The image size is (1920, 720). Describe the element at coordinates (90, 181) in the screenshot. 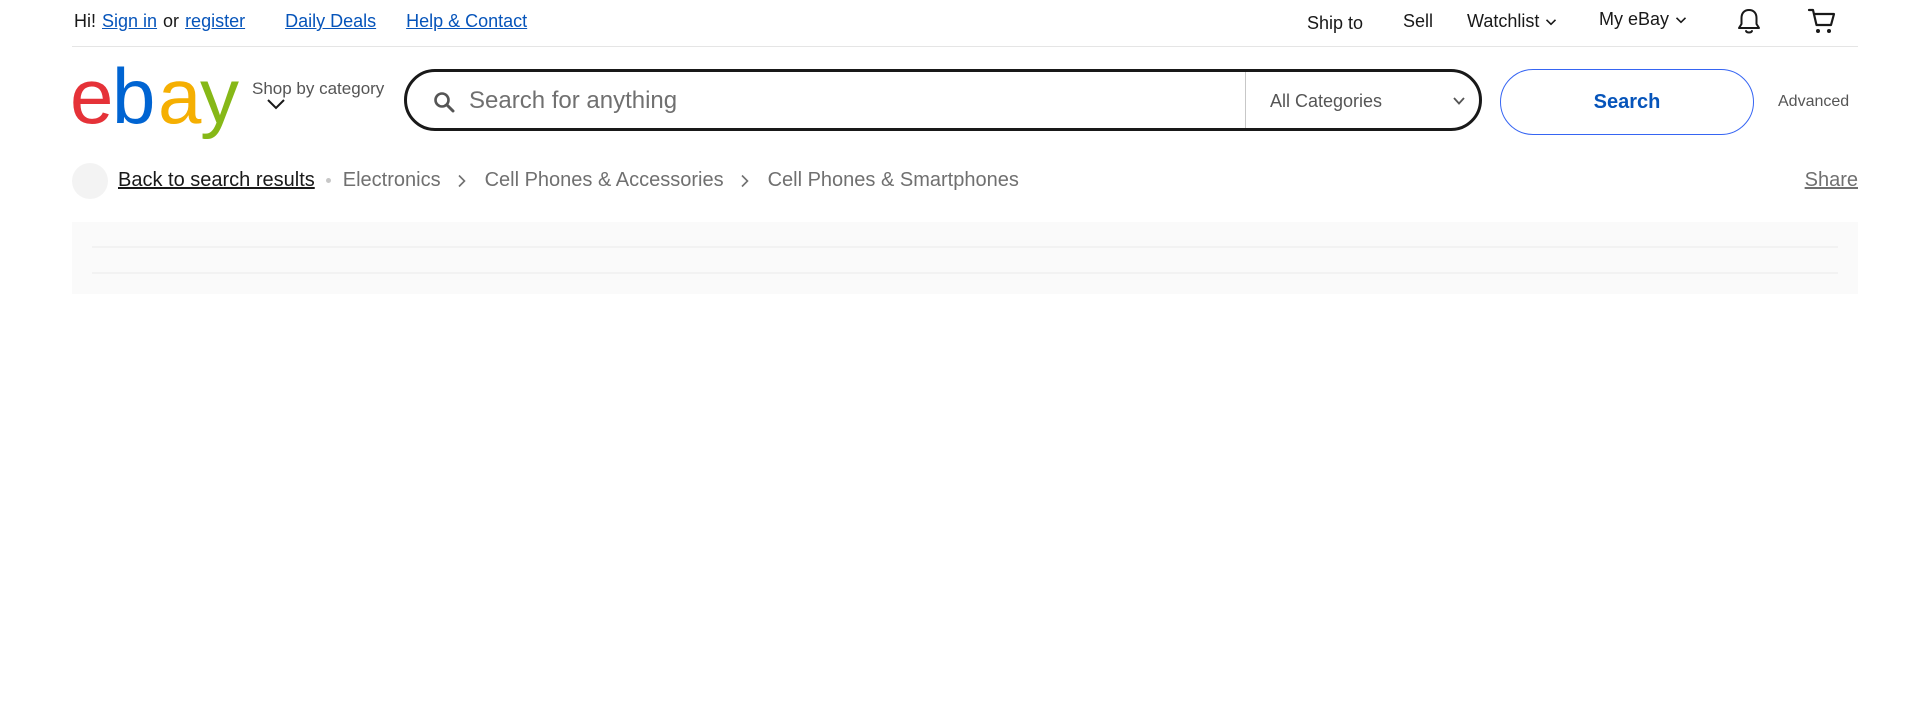

I see `back-arrow-icon` at that location.